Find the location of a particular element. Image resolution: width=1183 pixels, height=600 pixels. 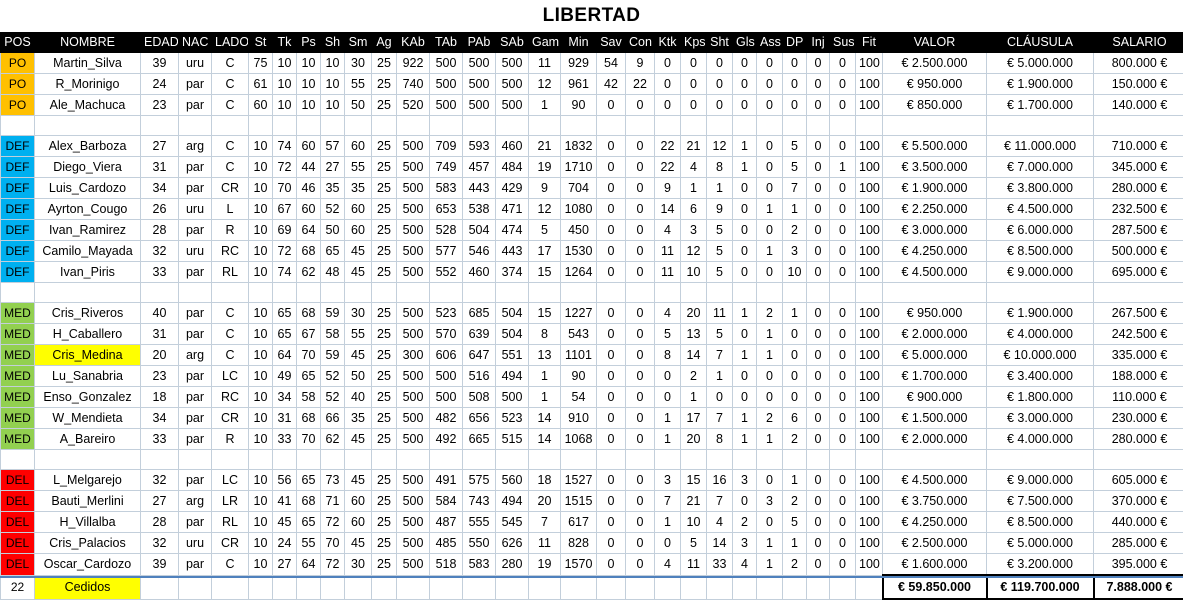

value-cell: € 2.000.000 is located at coordinates (935, 334).